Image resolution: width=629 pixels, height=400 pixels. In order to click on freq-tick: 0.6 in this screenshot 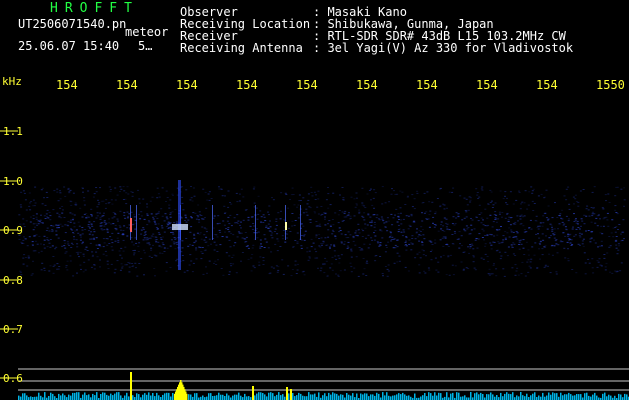, I will do `click(13, 378)`.